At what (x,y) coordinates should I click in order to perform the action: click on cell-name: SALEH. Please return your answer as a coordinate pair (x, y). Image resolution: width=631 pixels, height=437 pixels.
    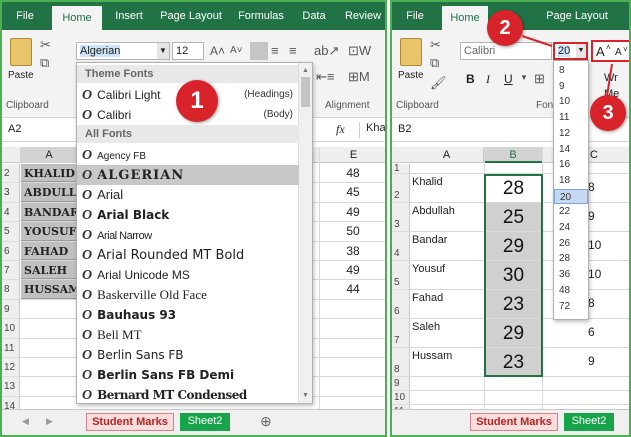
    Looking at the image, I should click on (49, 270).